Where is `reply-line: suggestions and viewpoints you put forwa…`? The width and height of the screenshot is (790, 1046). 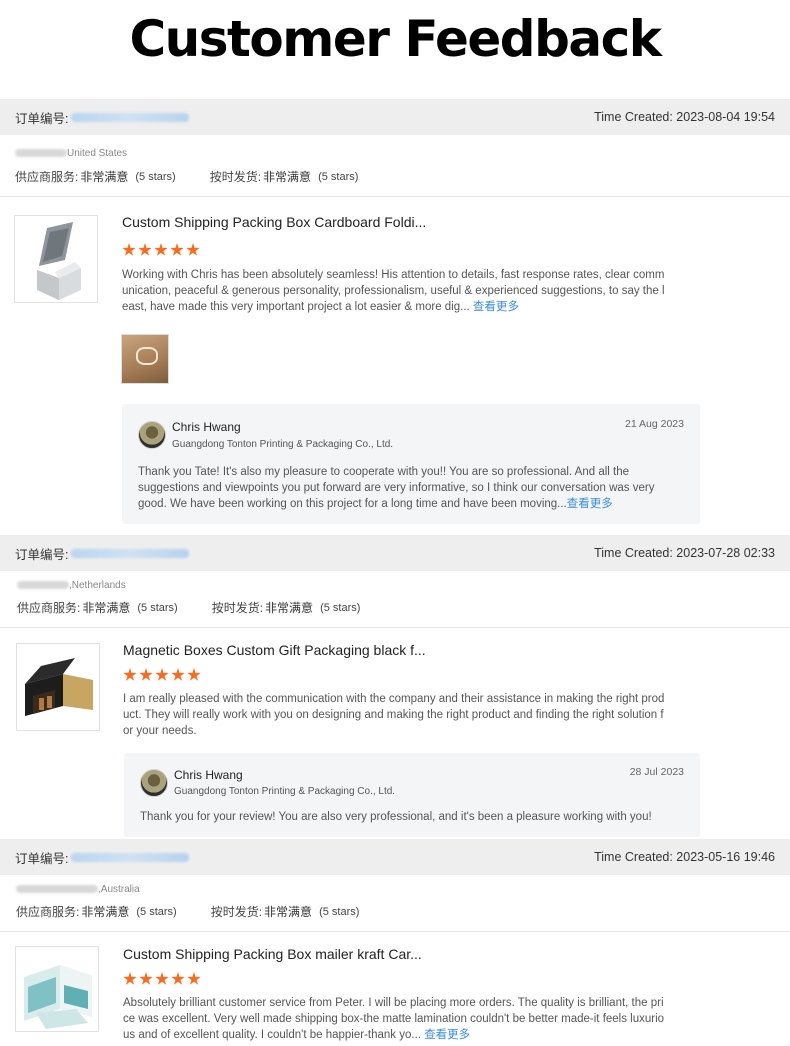 reply-line: suggestions and viewpoints you put forwa… is located at coordinates (396, 488).